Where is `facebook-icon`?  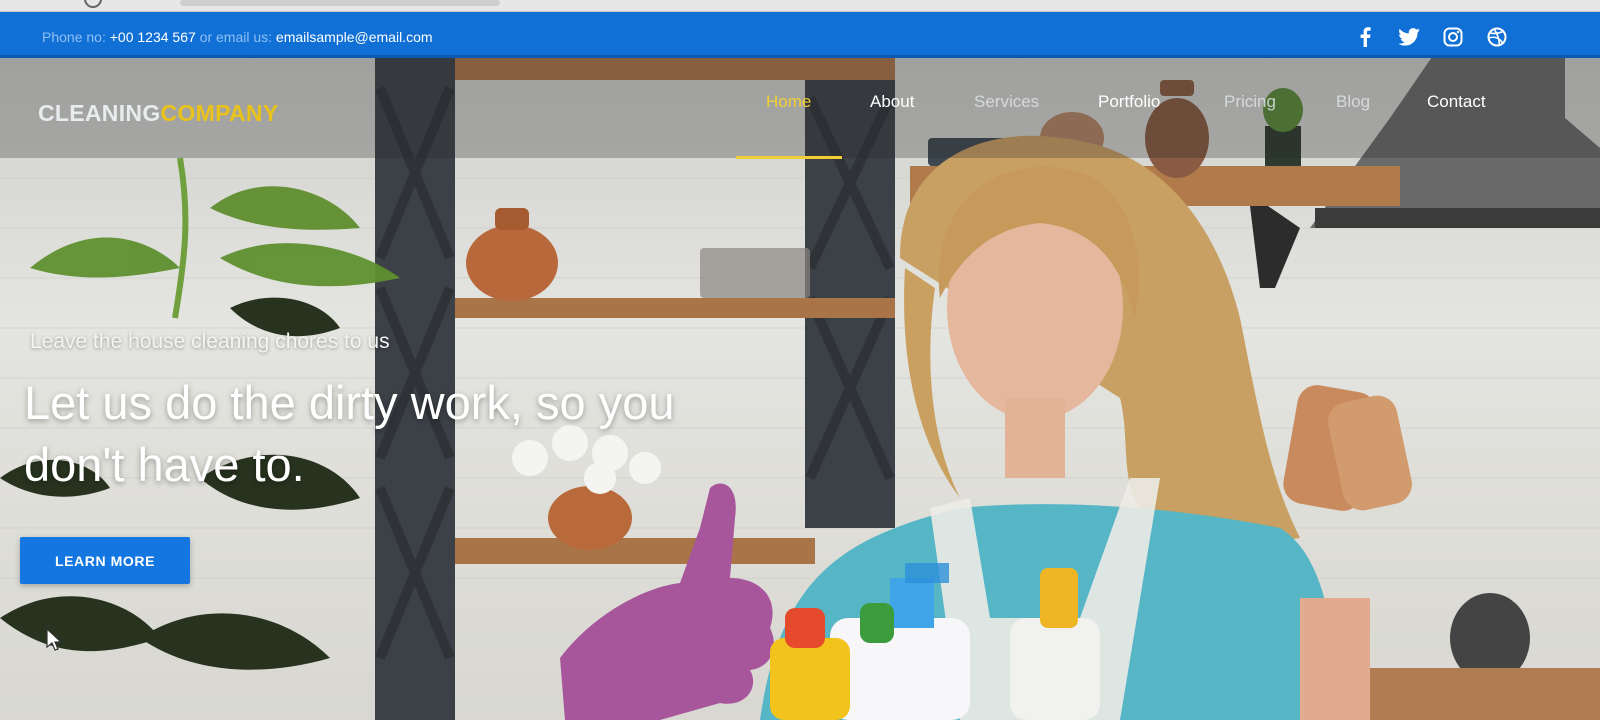
facebook-icon is located at coordinates (1365, 37).